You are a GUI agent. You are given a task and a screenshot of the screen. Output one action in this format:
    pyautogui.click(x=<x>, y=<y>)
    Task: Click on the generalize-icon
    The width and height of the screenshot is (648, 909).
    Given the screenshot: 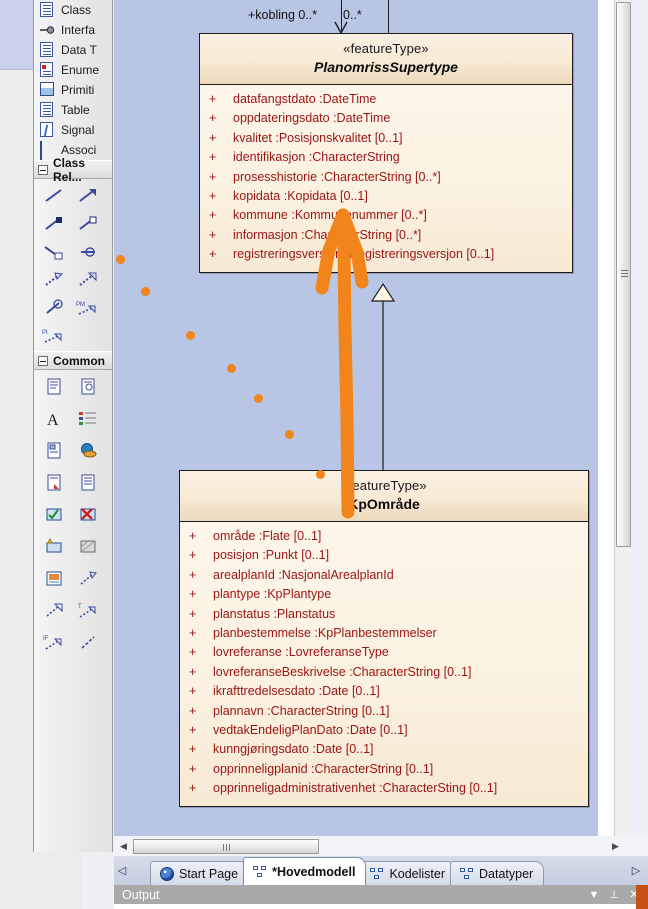 What is the action you would take?
    pyautogui.click(x=88, y=196)
    